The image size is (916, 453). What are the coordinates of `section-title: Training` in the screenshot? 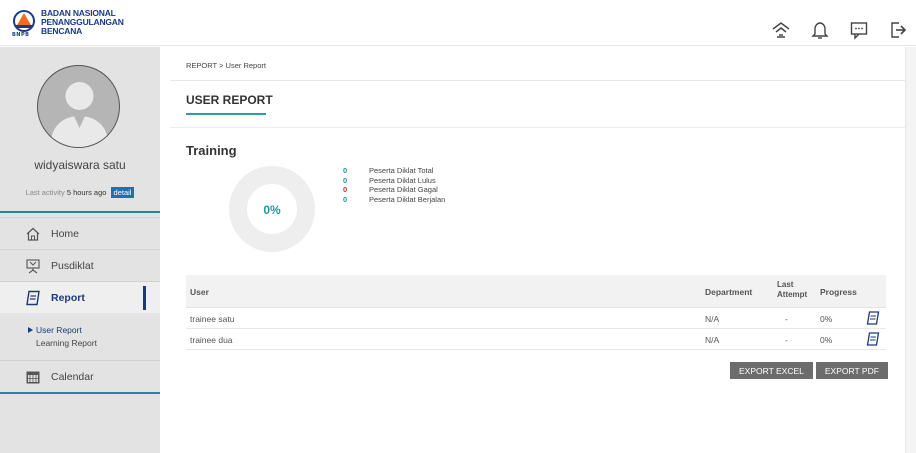 It's located at (211, 150).